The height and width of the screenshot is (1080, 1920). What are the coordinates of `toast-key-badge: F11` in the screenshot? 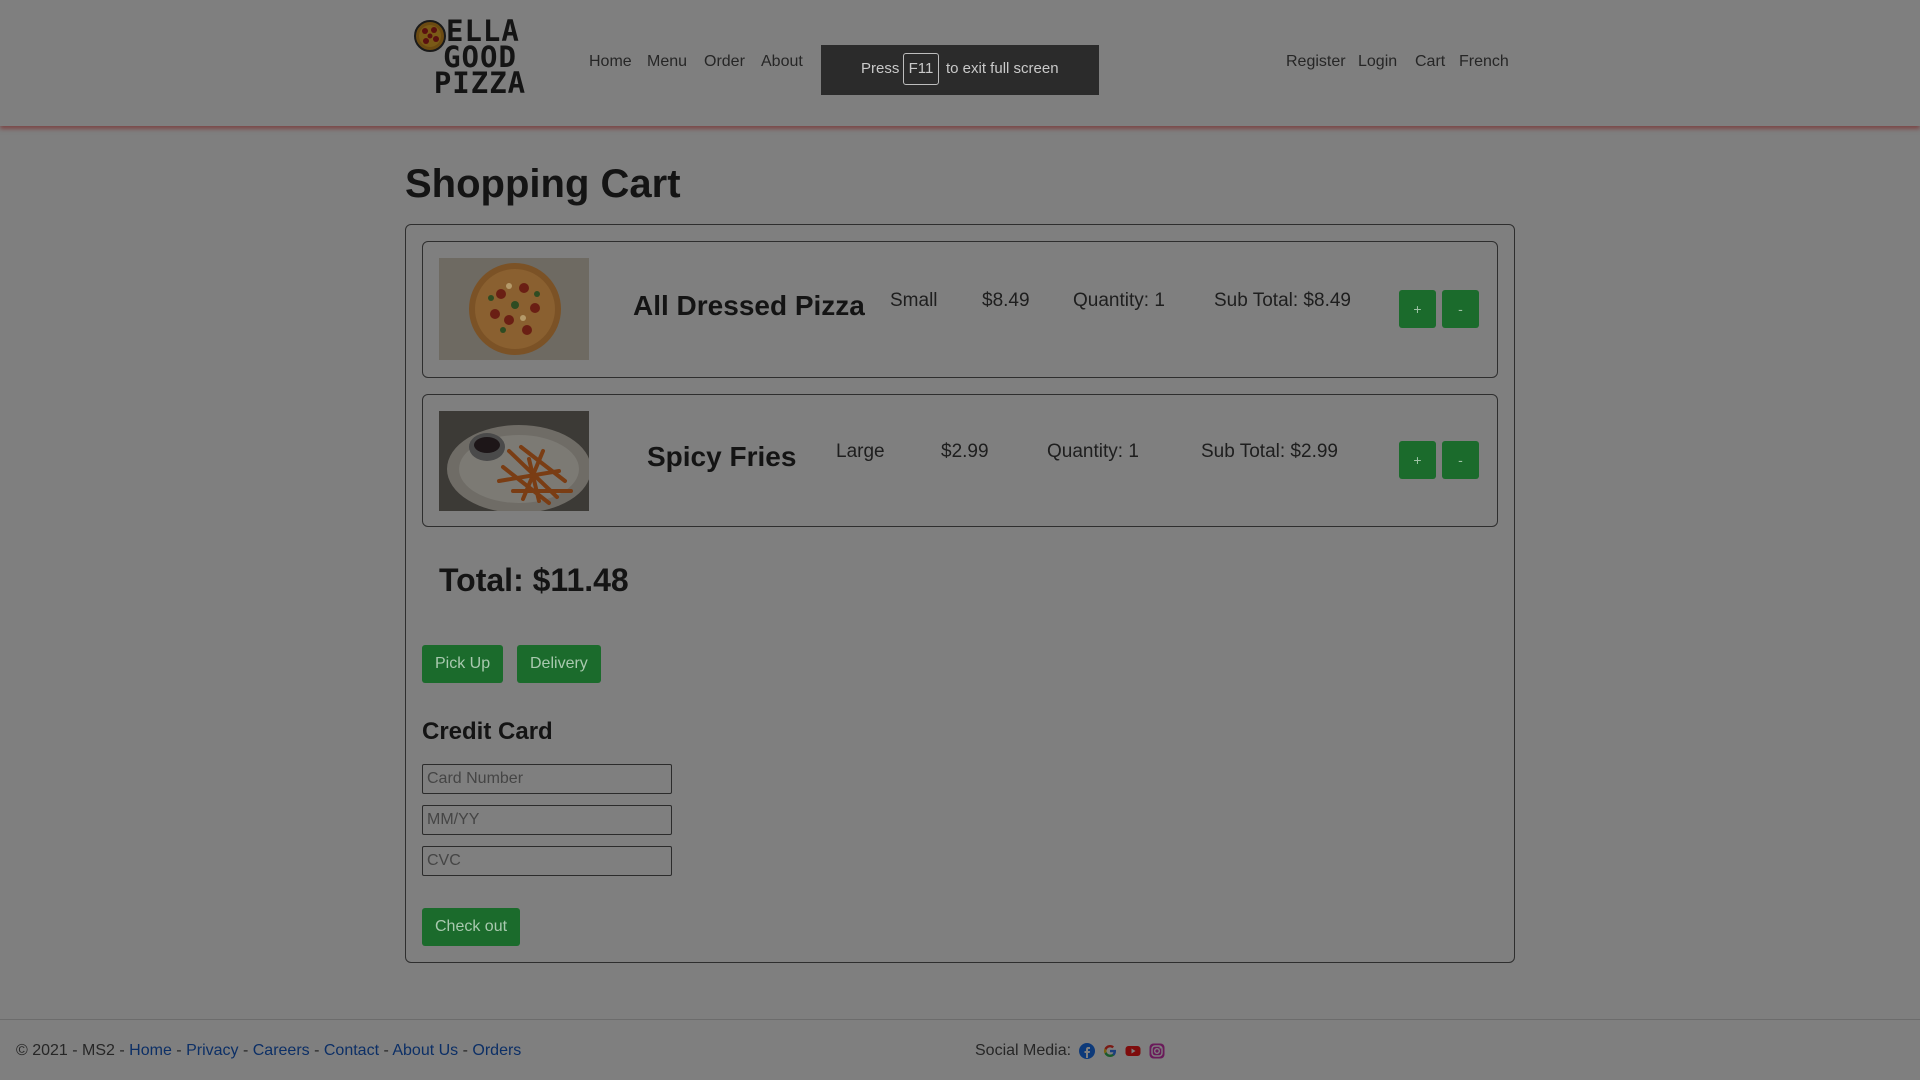 It's located at (921, 69).